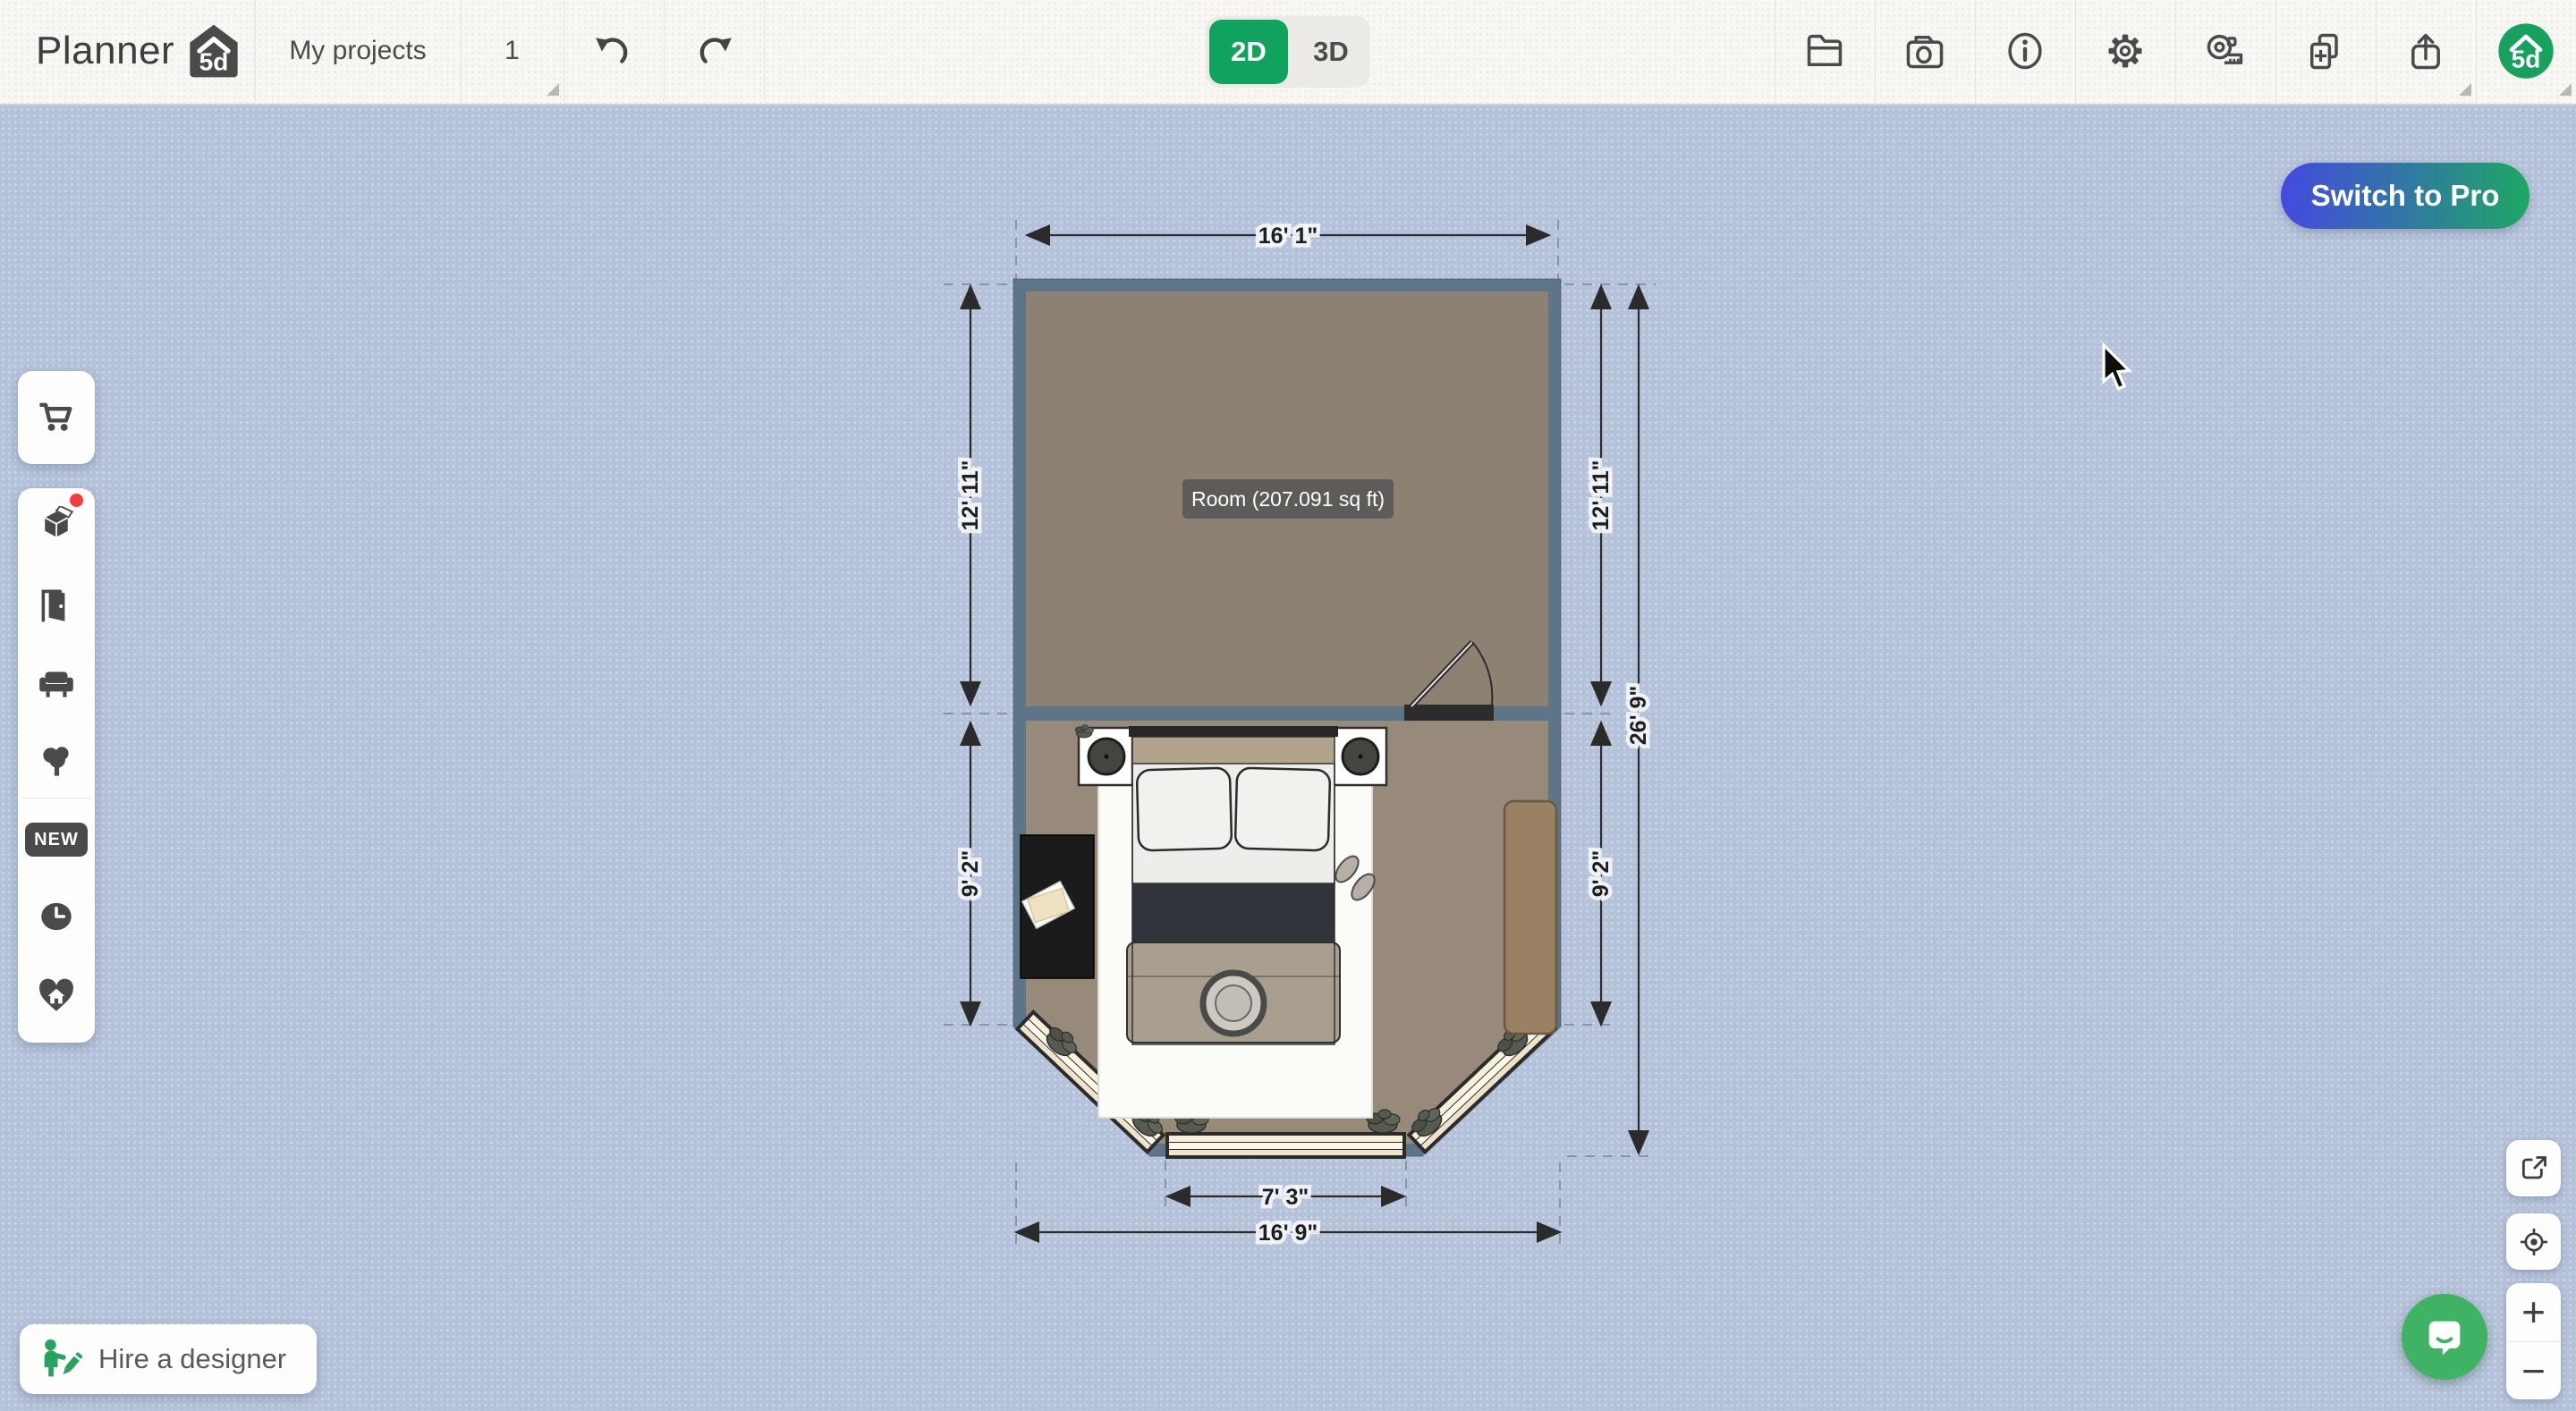  What do you see at coordinates (1331, 52) in the screenshot?
I see `tab-3d: 3D` at bounding box center [1331, 52].